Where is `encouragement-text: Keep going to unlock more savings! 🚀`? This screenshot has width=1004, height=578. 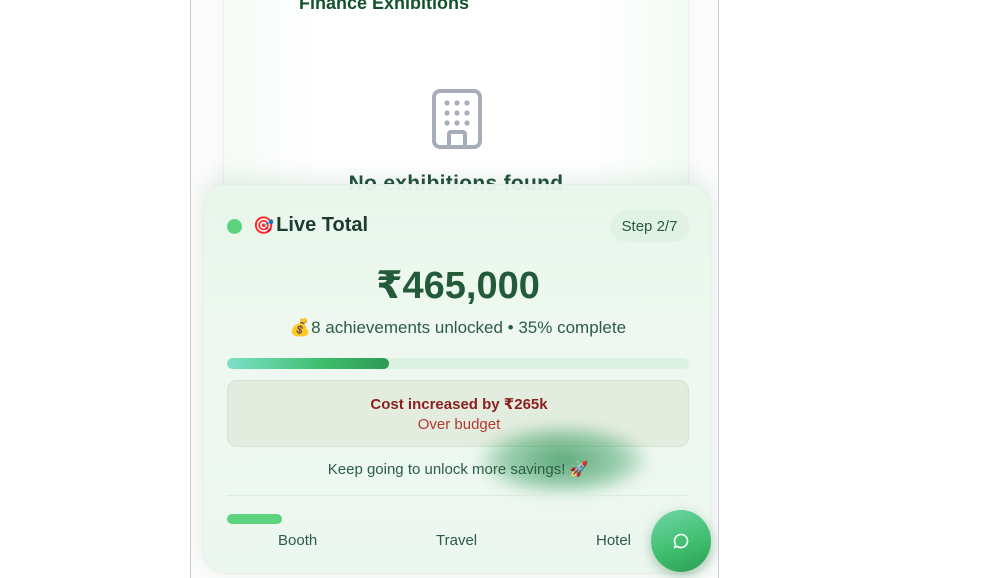 encouragement-text: Keep going to unlock more savings! 🚀 is located at coordinates (458, 469).